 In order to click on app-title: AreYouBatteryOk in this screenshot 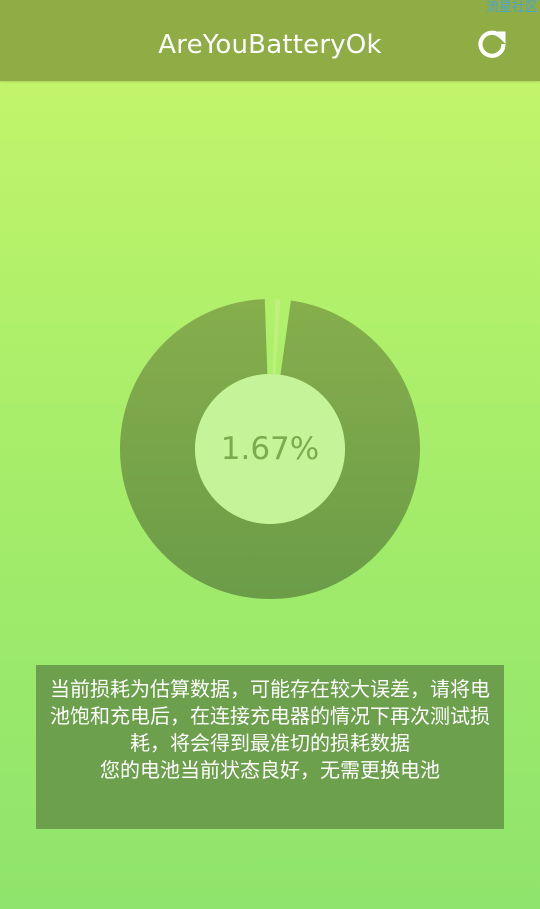, I will do `click(270, 45)`.